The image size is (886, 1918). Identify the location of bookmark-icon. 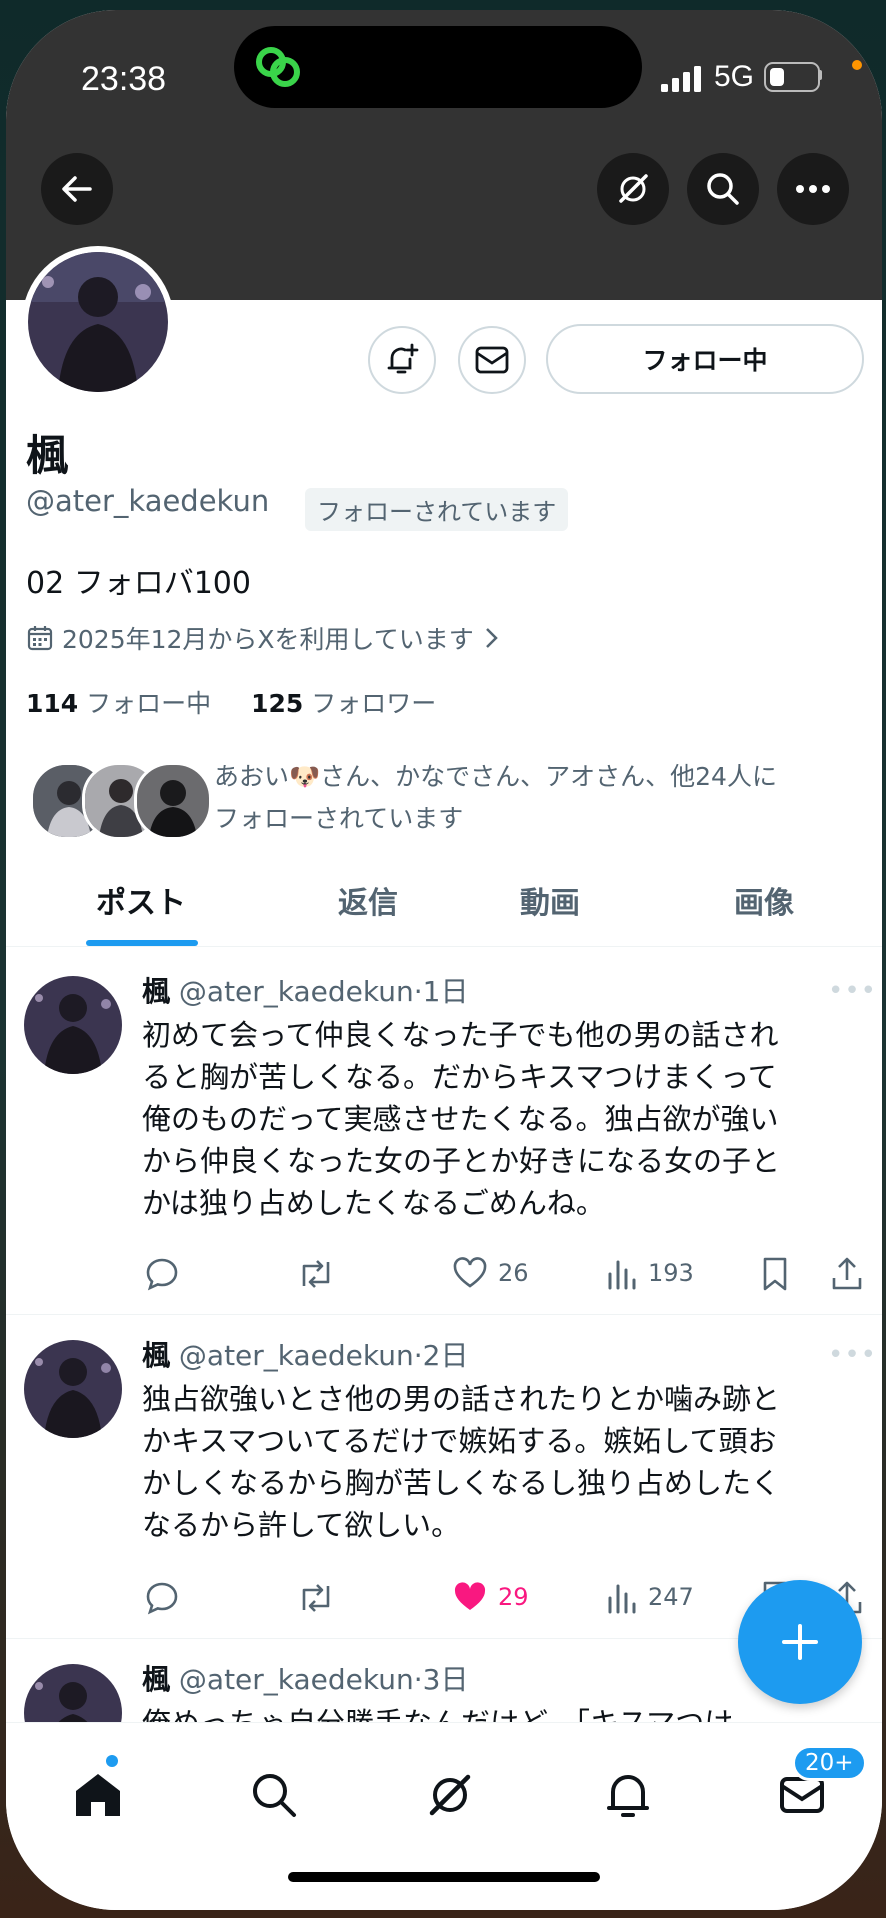
(775, 1274).